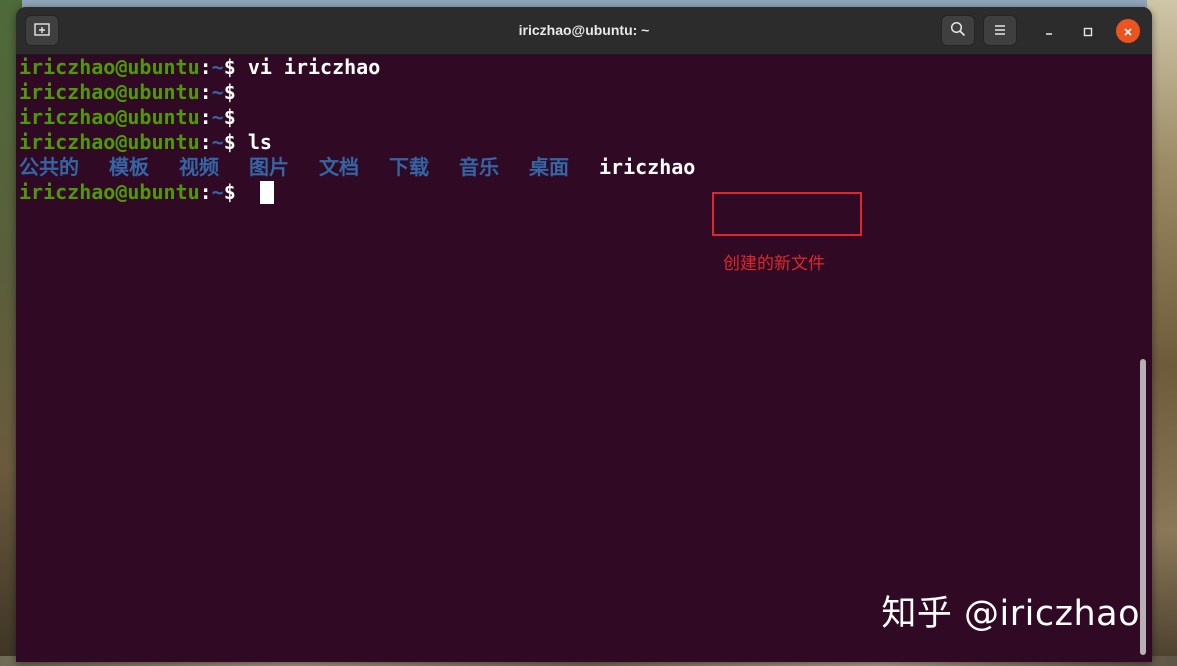  What do you see at coordinates (199, 167) in the screenshot?
I see `directory-entry: 视频` at bounding box center [199, 167].